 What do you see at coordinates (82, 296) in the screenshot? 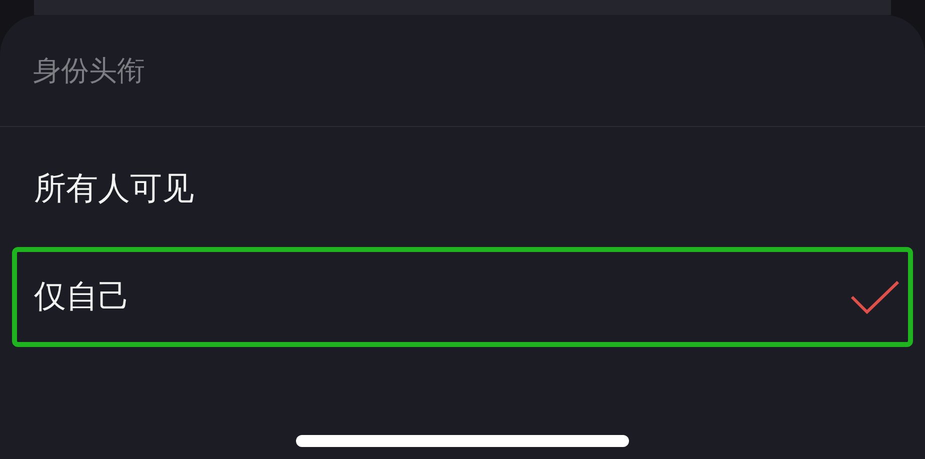
I see `option-label: 仅自己` at bounding box center [82, 296].